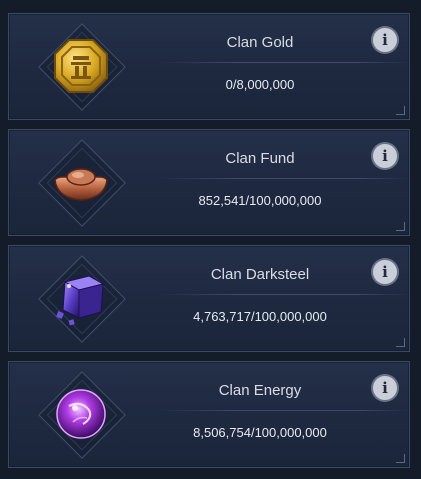 The width and height of the screenshot is (421, 479). I want to click on gold-coin-icon, so click(81, 66).